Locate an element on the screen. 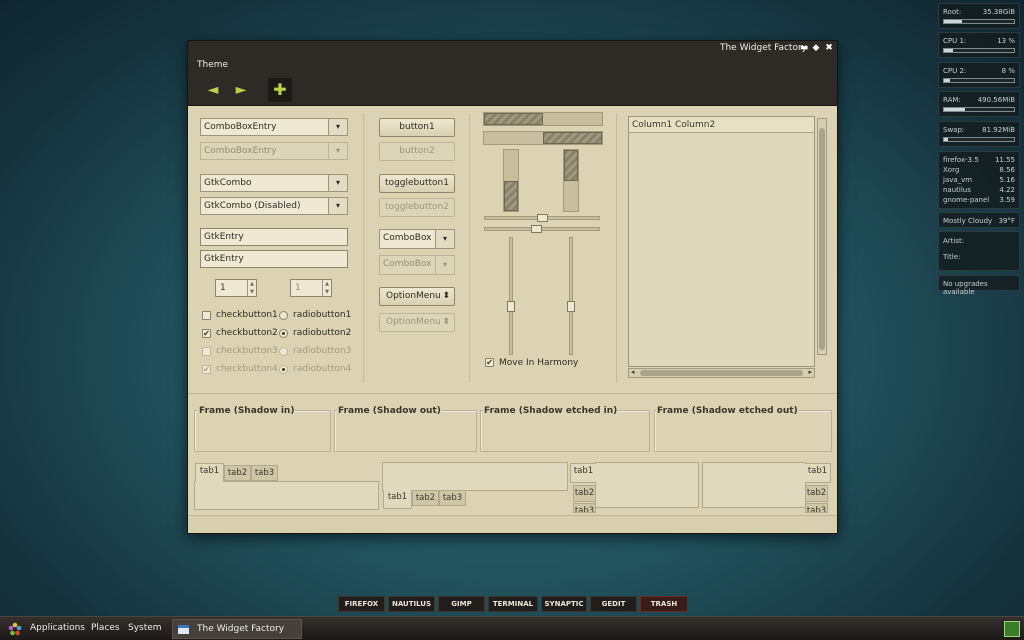 Image resolution: width=1024 pixels, height=640 pixels. tab-left-2: tab2 is located at coordinates (584, 493).